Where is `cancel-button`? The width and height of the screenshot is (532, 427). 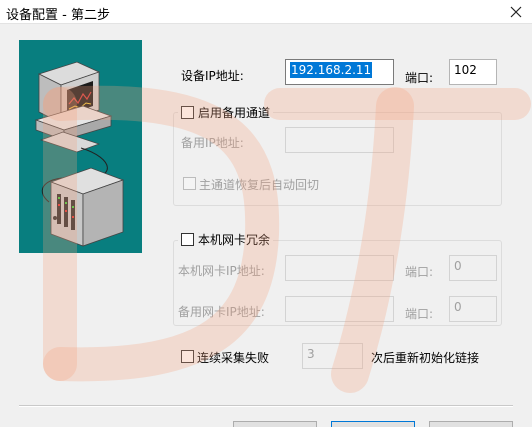 cancel-button is located at coordinates (471, 424).